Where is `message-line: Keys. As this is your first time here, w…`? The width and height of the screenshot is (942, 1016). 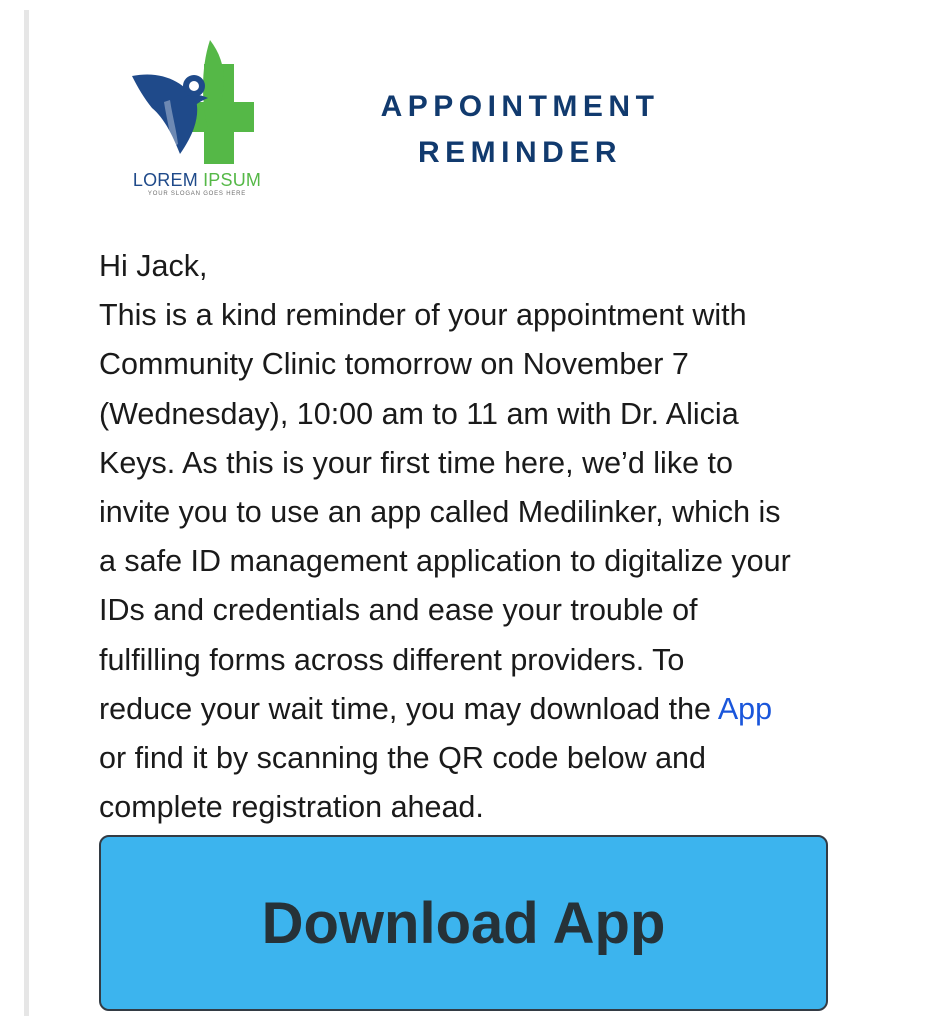
message-line: Keys. As this is your first time here, w… is located at coordinates (416, 462).